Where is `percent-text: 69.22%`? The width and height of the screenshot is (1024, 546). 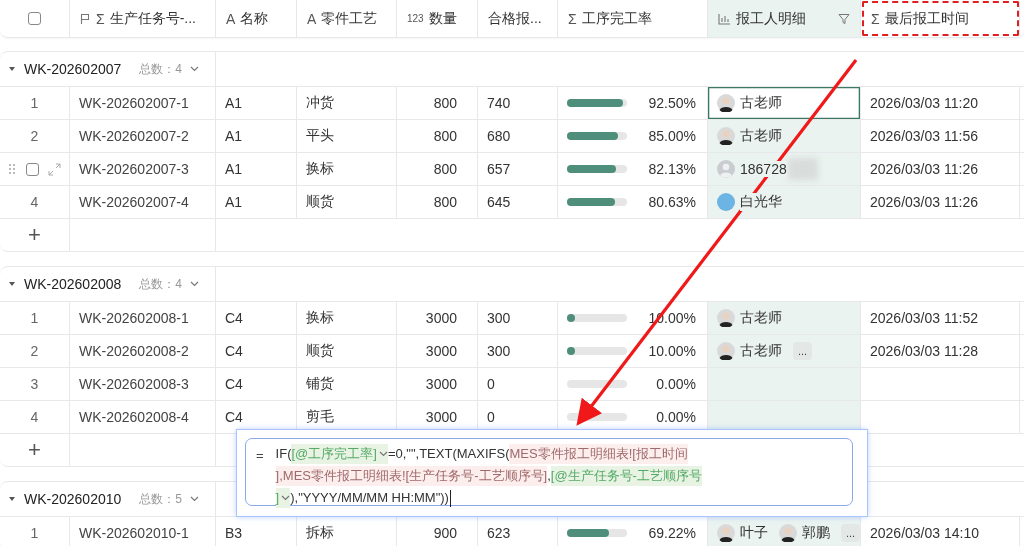 percent-text: 69.22% is located at coordinates (672, 533).